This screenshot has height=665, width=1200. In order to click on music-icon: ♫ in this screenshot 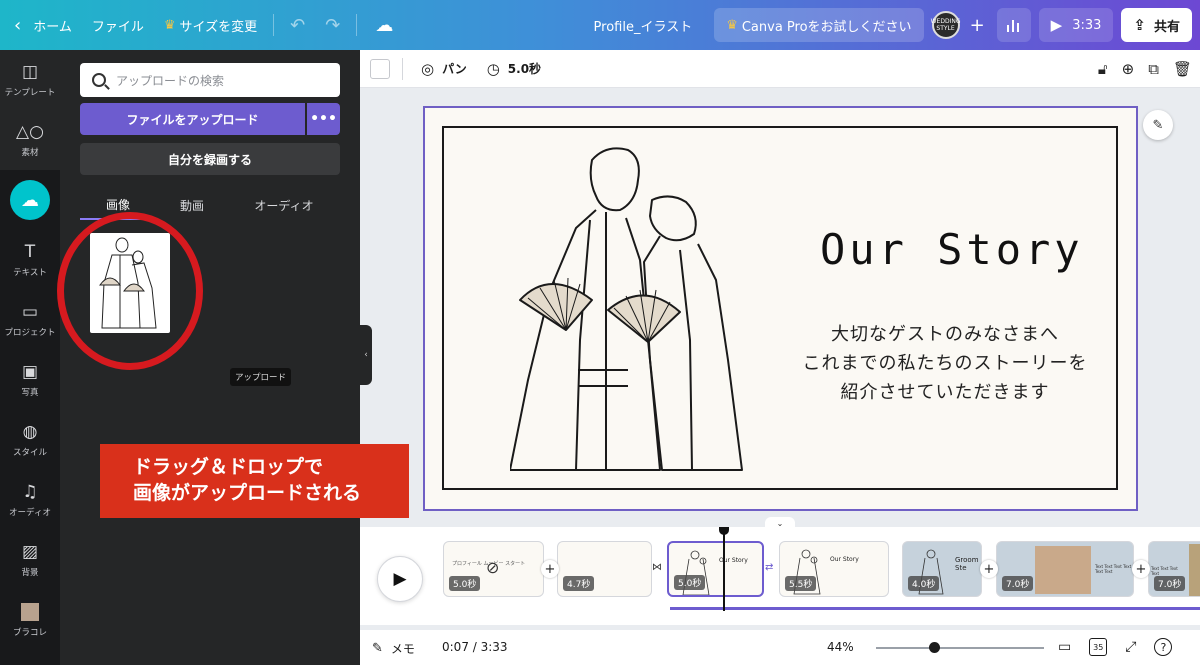, I will do `click(30, 491)`.